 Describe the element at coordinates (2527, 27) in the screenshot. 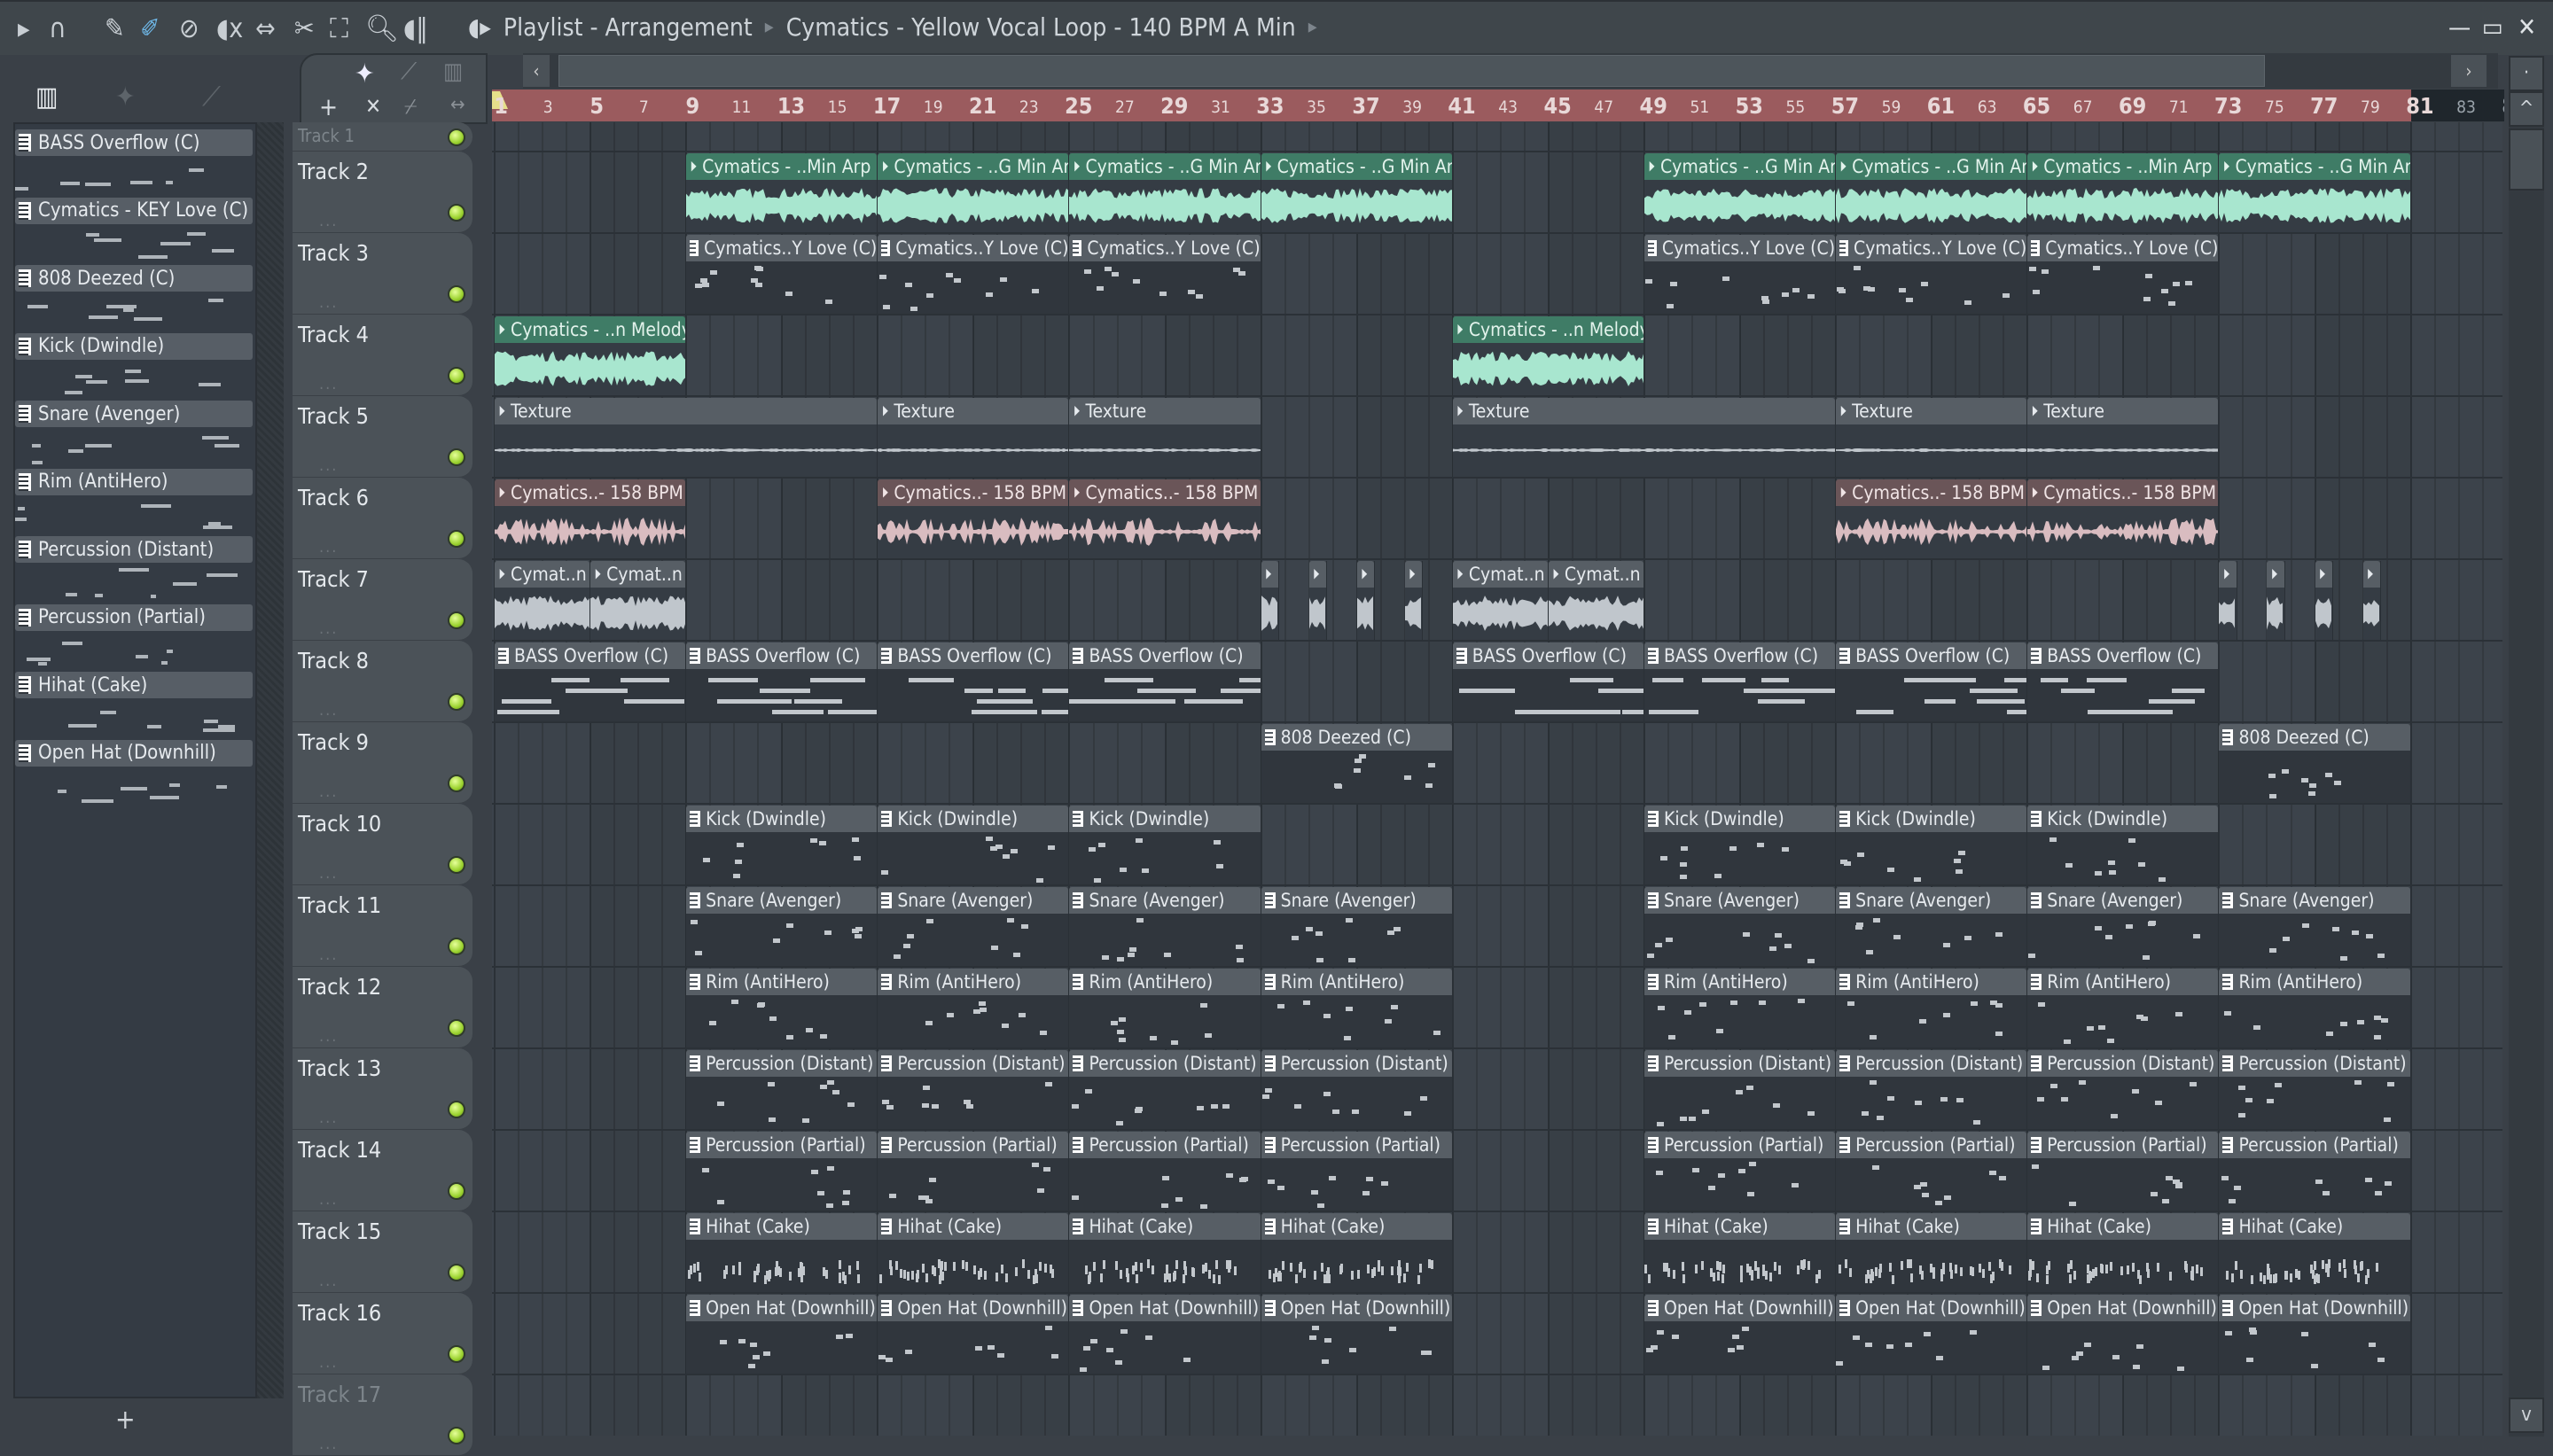

I see `close-button: ✕` at that location.